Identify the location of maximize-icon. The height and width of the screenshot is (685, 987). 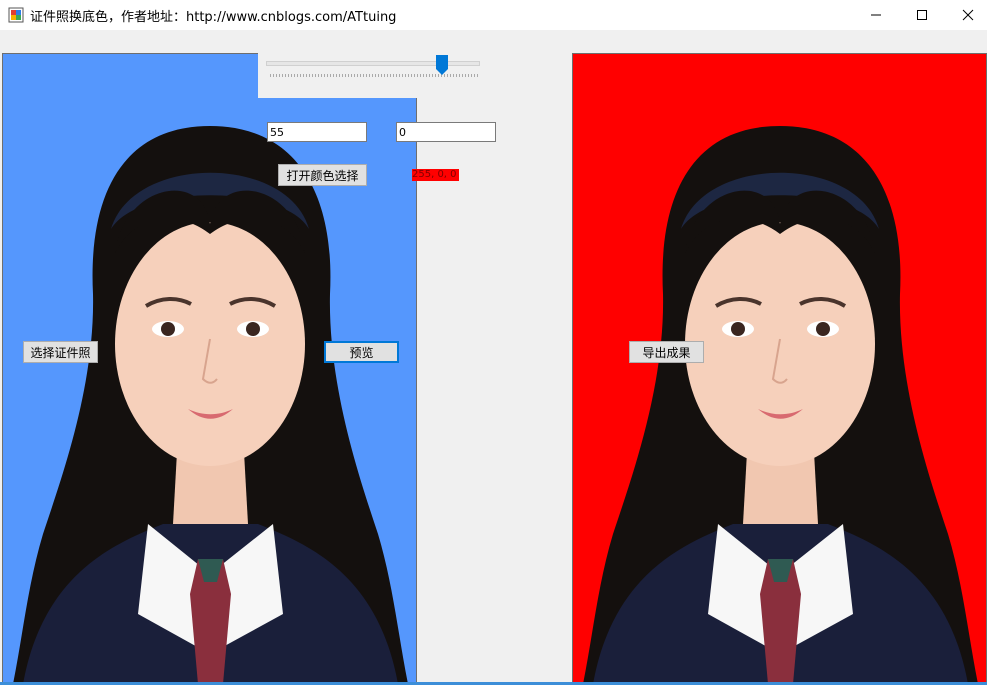
(922, 15).